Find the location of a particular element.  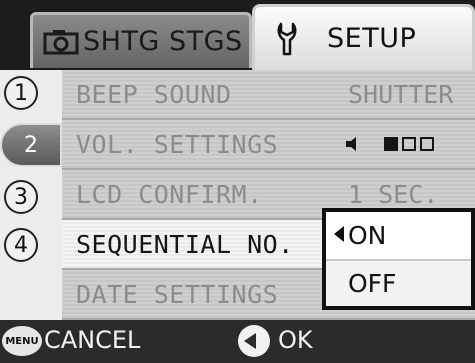

page-1-label: 1 is located at coordinates (21, 93).